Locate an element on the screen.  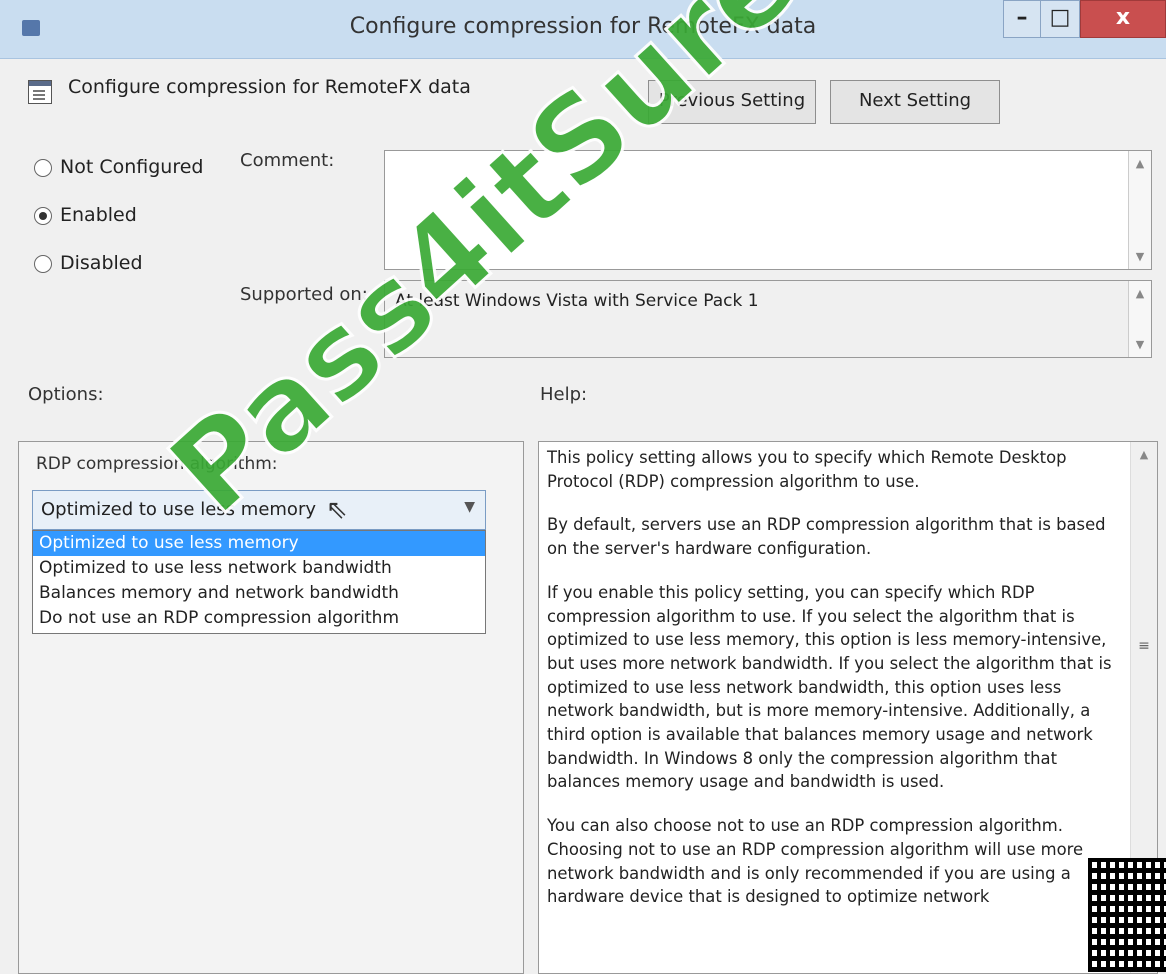
maximize-button: □ is located at coordinates (1060, 19).